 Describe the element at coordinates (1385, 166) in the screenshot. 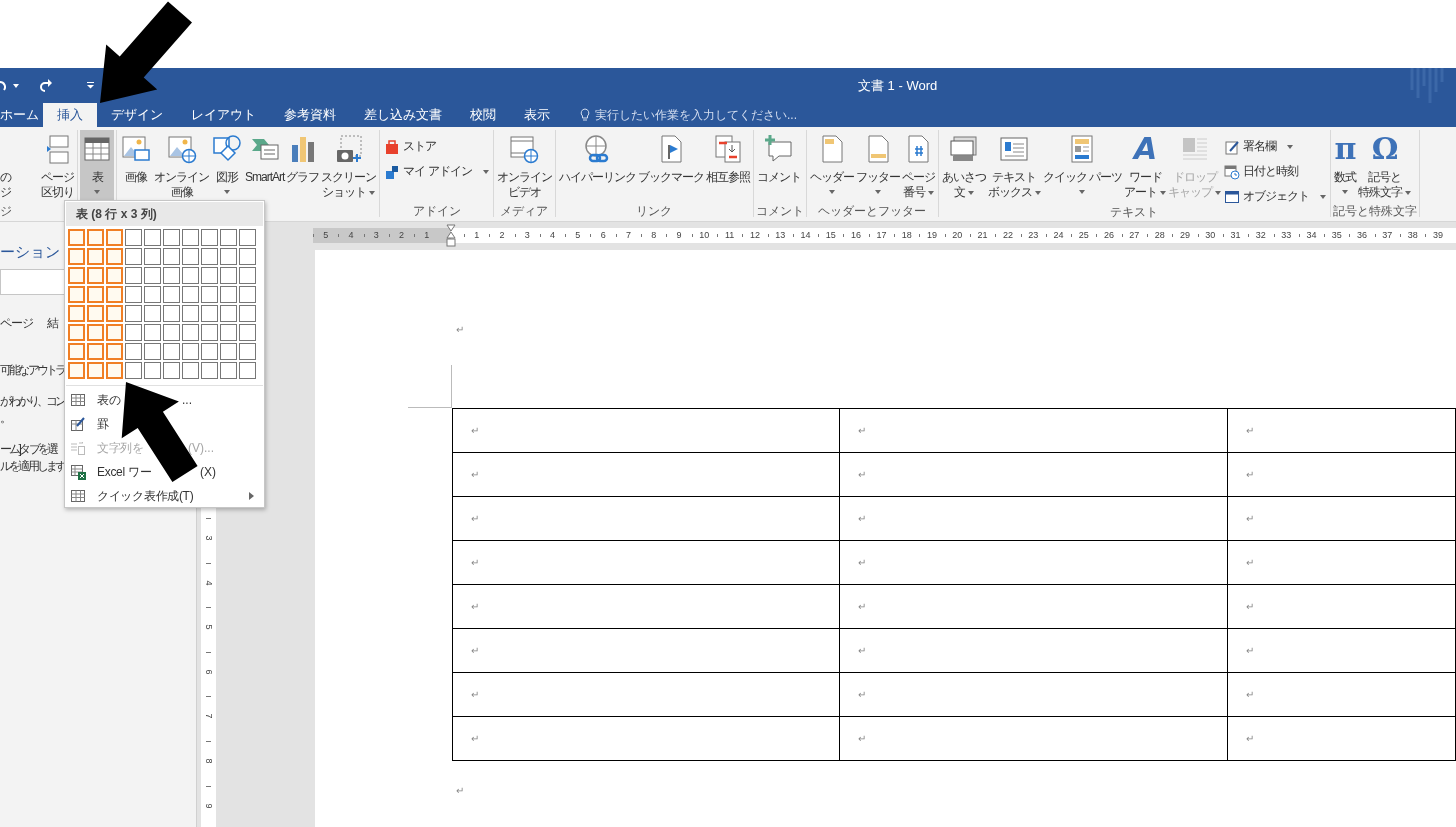

I see `ribbon-button: Ω 記号と 特殊文字` at that location.